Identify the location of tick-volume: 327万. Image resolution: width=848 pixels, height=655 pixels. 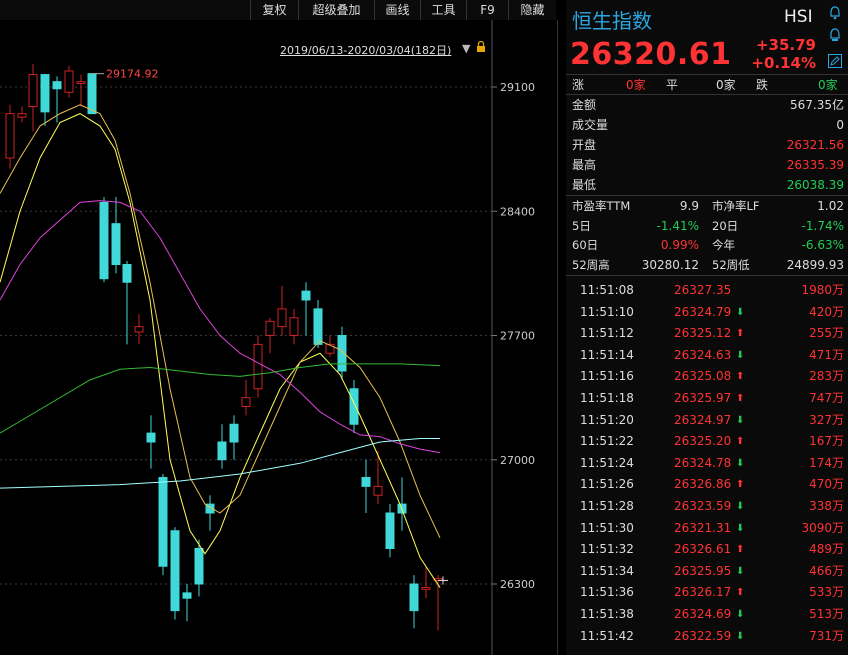
(826, 419).